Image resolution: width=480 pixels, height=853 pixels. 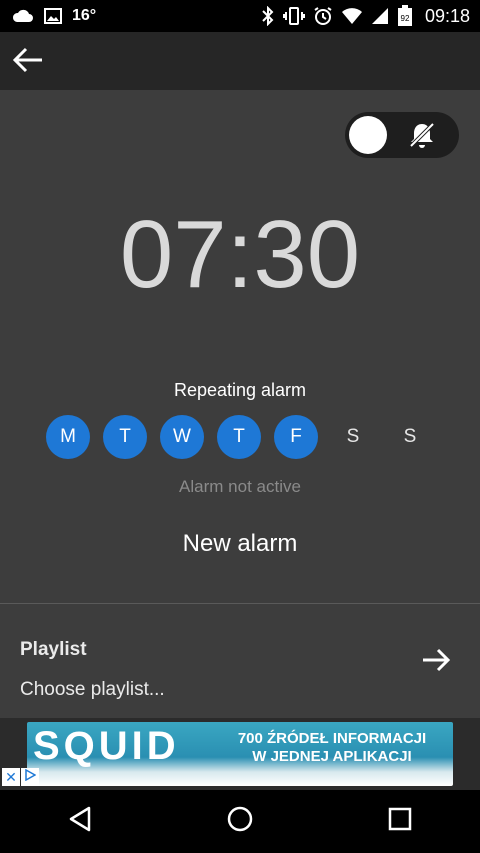 What do you see at coordinates (23, 16) in the screenshot?
I see `cloud-icon` at bounding box center [23, 16].